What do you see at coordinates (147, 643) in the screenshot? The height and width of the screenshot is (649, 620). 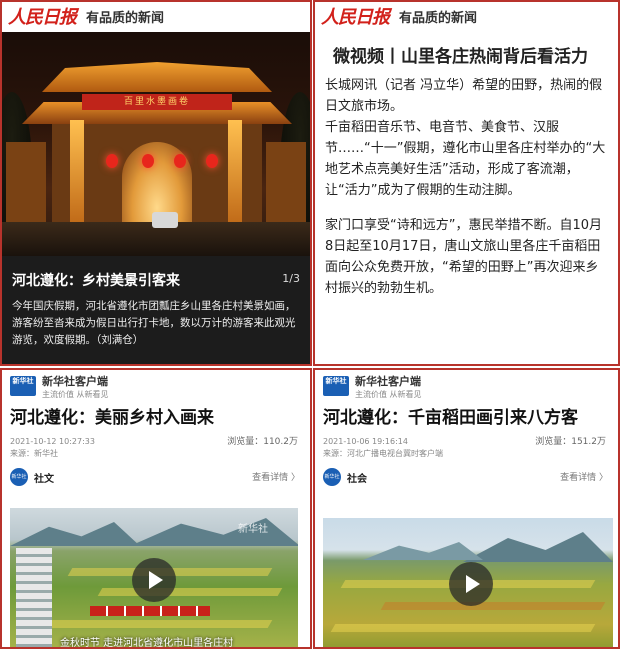 I see `video-caption: 金秋时节 走进河北省遵化市山里各庄村` at bounding box center [147, 643].